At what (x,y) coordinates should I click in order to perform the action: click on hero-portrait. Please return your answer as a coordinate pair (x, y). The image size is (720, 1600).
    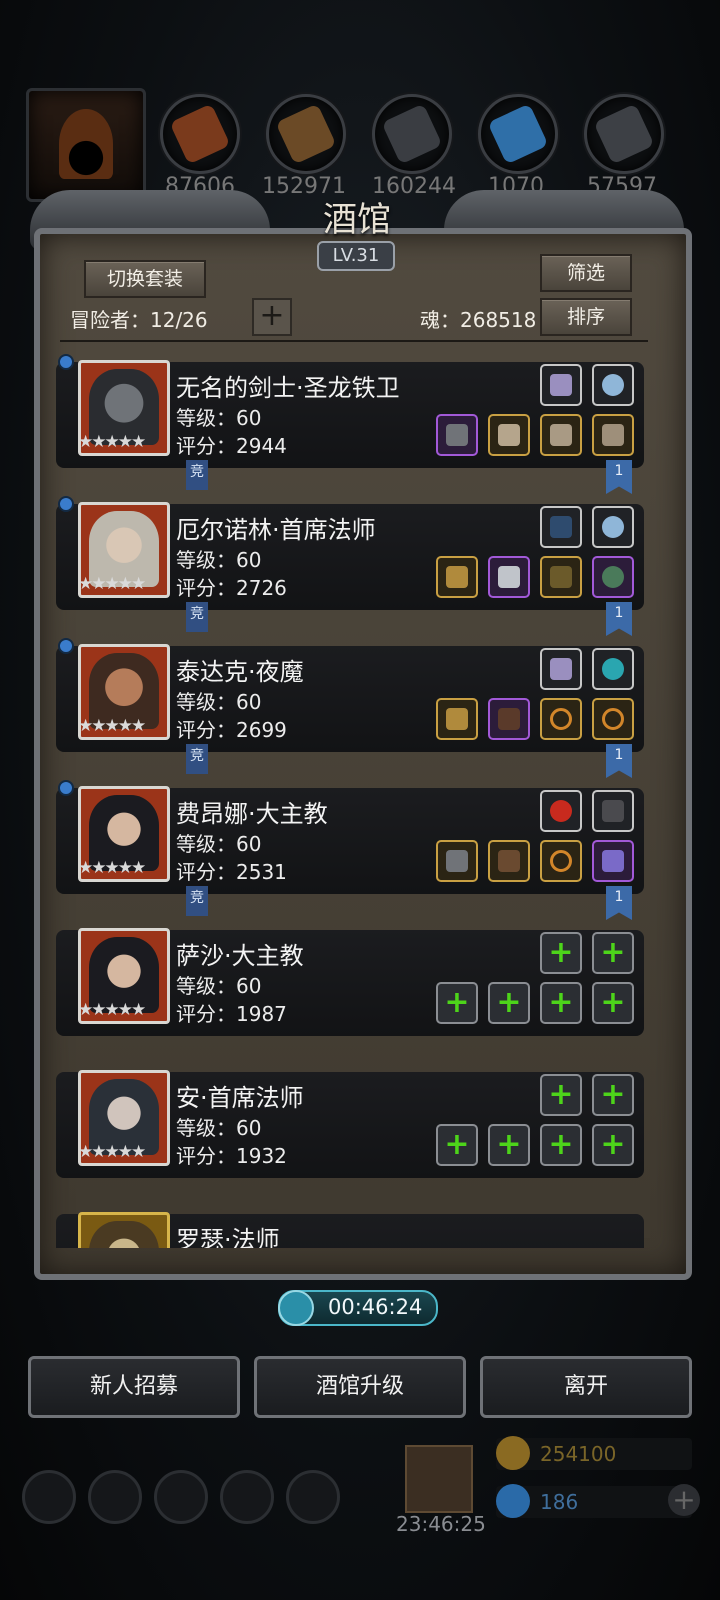
    Looking at the image, I should click on (124, 1230).